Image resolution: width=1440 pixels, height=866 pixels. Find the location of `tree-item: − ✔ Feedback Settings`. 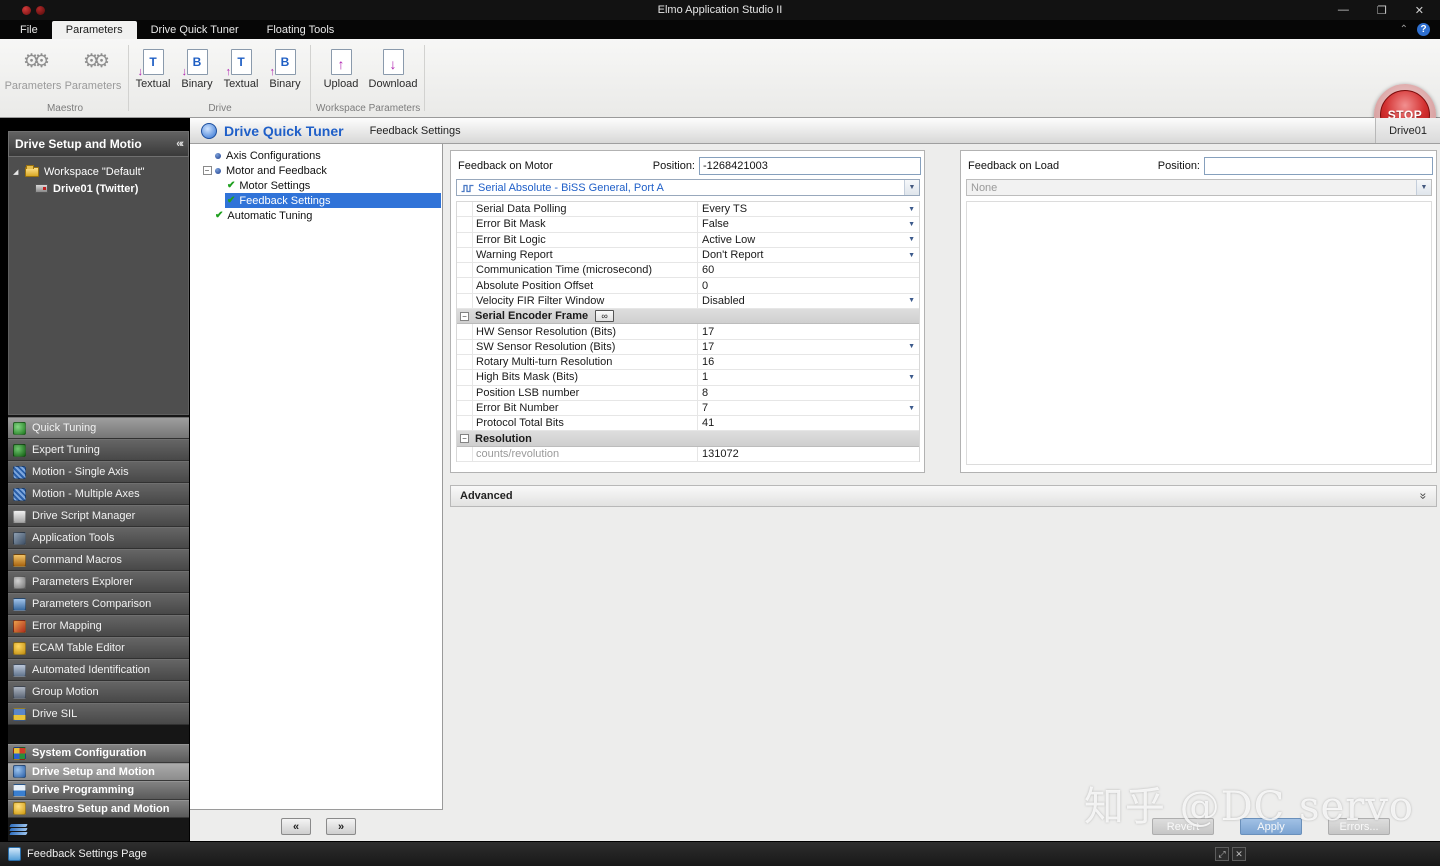

tree-item: − ✔ Feedback Settings is located at coordinates (316, 200).